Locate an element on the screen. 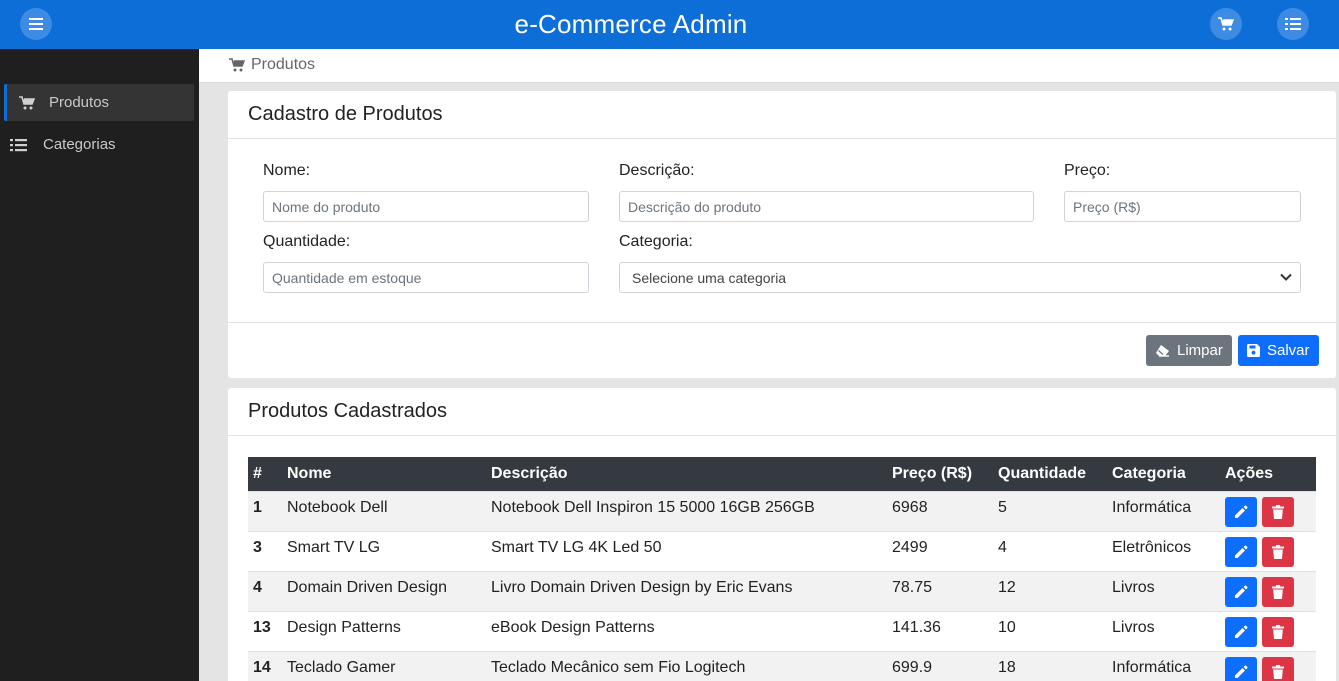 This screenshot has width=1339, height=681. row-nome: Smart TV LG is located at coordinates (384, 550).